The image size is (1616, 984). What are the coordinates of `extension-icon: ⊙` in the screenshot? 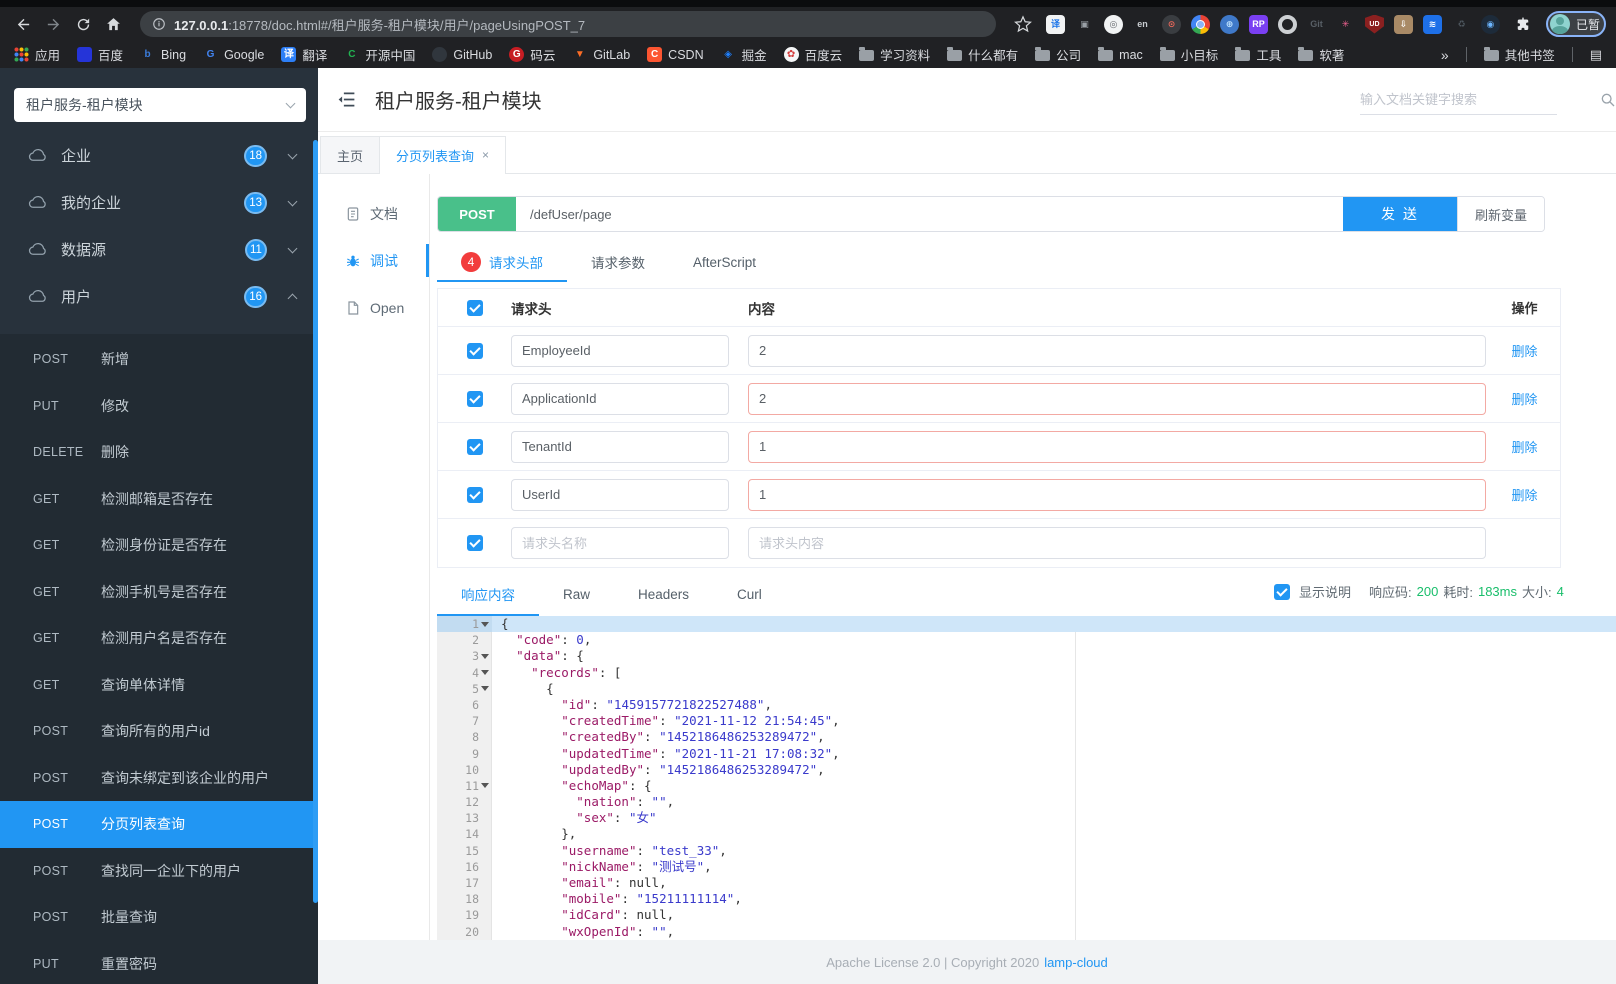 It's located at (1171, 24).